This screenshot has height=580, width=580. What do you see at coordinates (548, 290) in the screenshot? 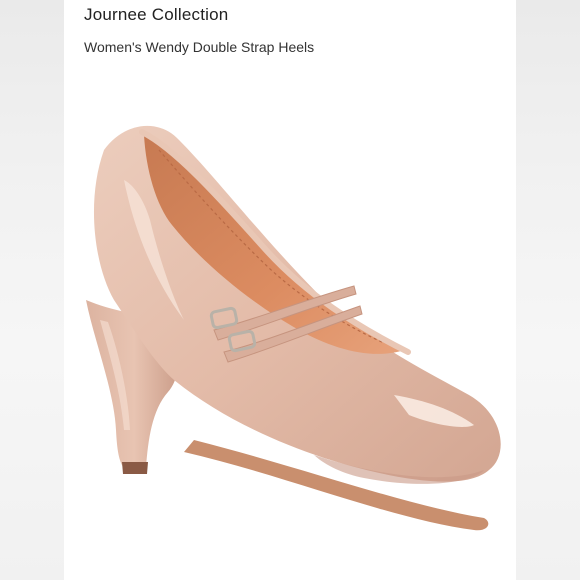
I see `right-edge-backdrop` at bounding box center [548, 290].